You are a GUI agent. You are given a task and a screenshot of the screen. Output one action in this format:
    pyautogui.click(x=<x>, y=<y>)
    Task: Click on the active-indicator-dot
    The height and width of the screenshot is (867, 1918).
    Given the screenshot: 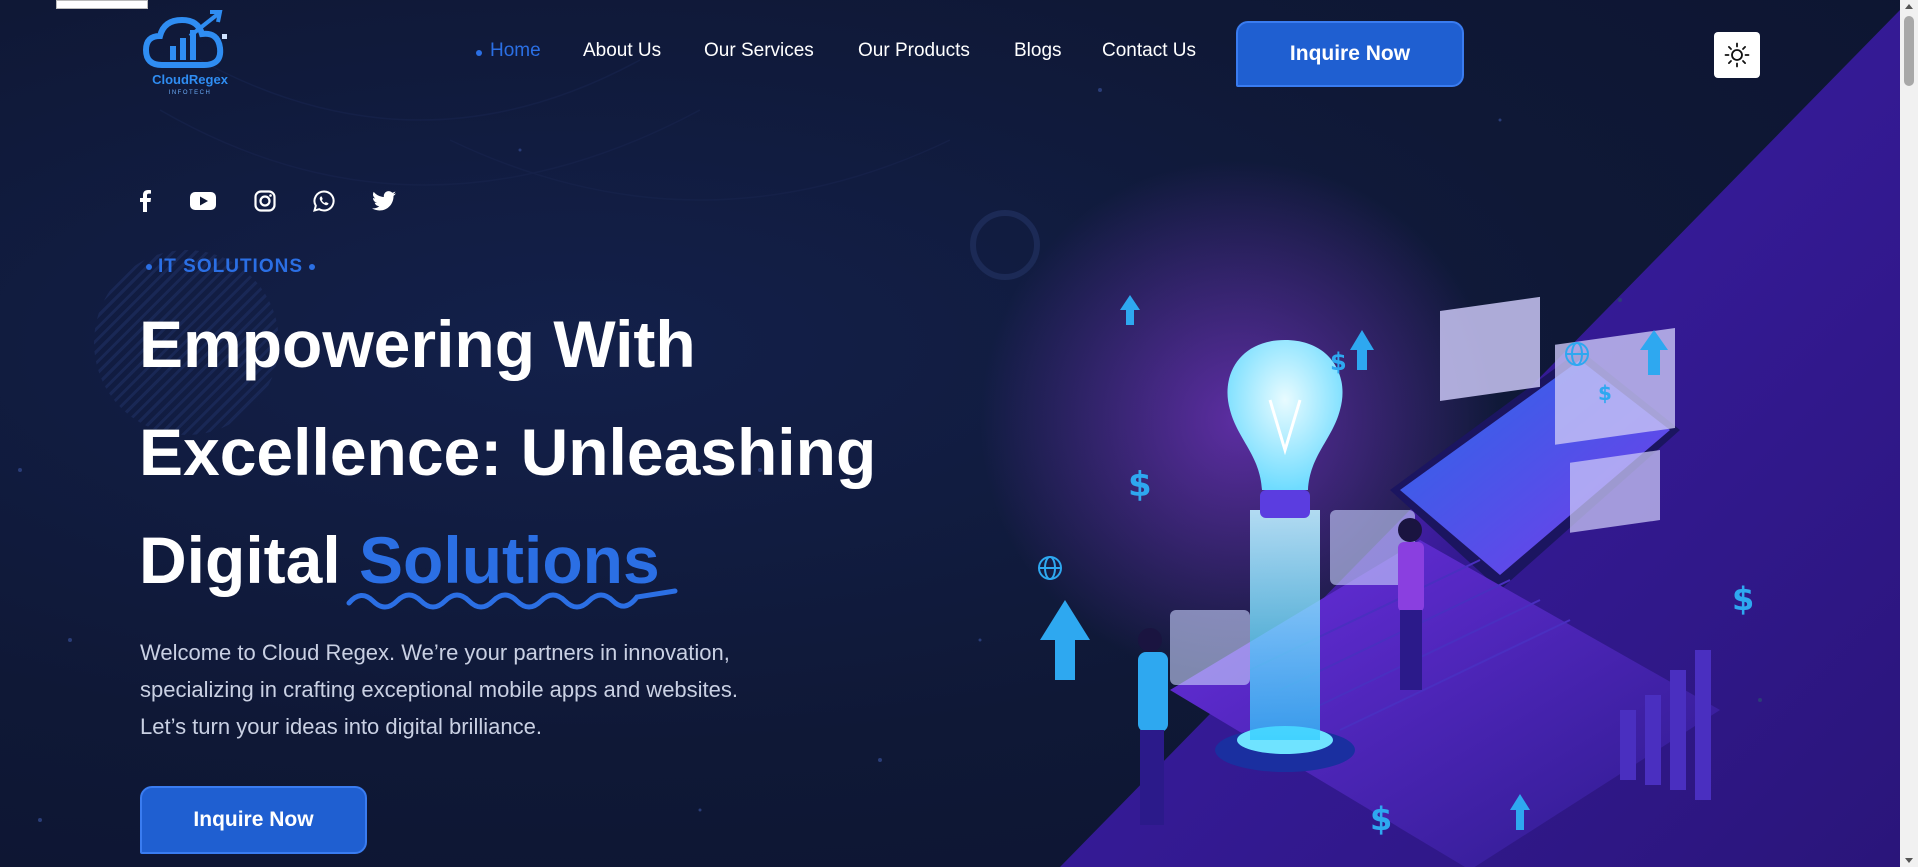 What is the action you would take?
    pyautogui.click(x=479, y=53)
    